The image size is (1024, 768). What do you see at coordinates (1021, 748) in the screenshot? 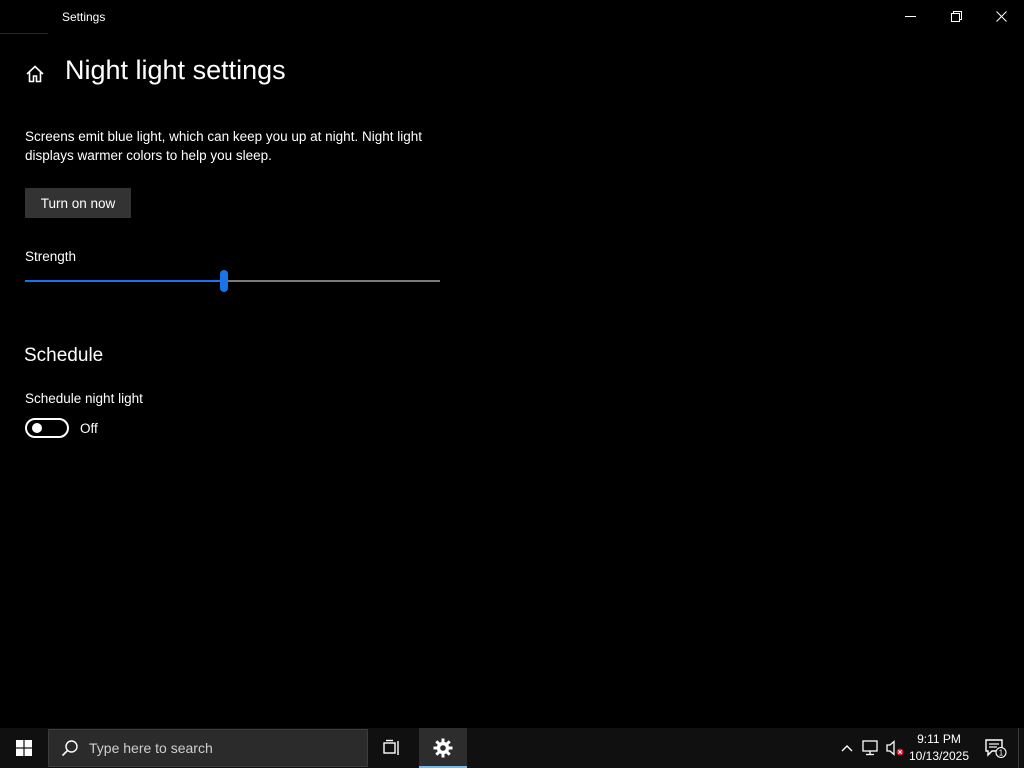
I see `show-desktop-button` at bounding box center [1021, 748].